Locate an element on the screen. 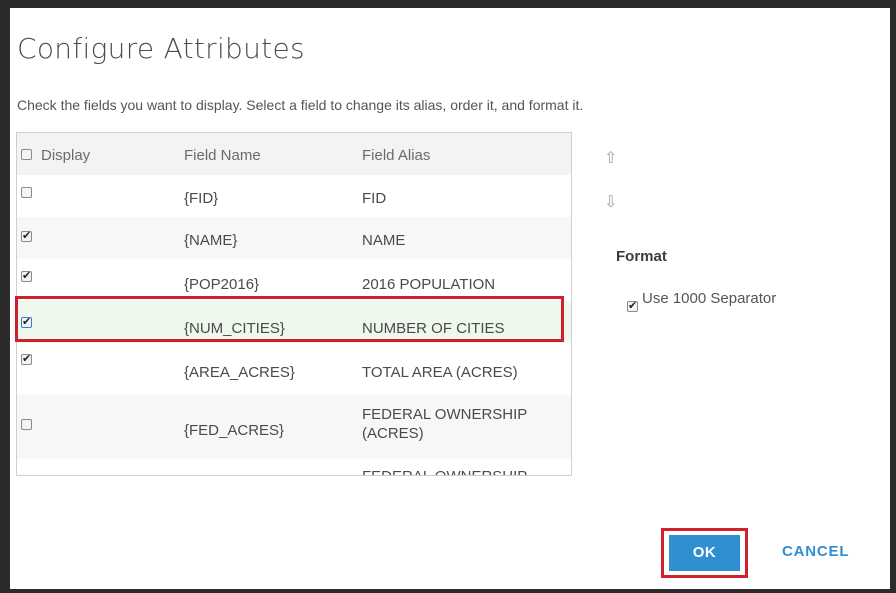 This screenshot has height=593, width=896. field-alias-cell: FEDERAL OWNERSHIP is located at coordinates (444, 471).